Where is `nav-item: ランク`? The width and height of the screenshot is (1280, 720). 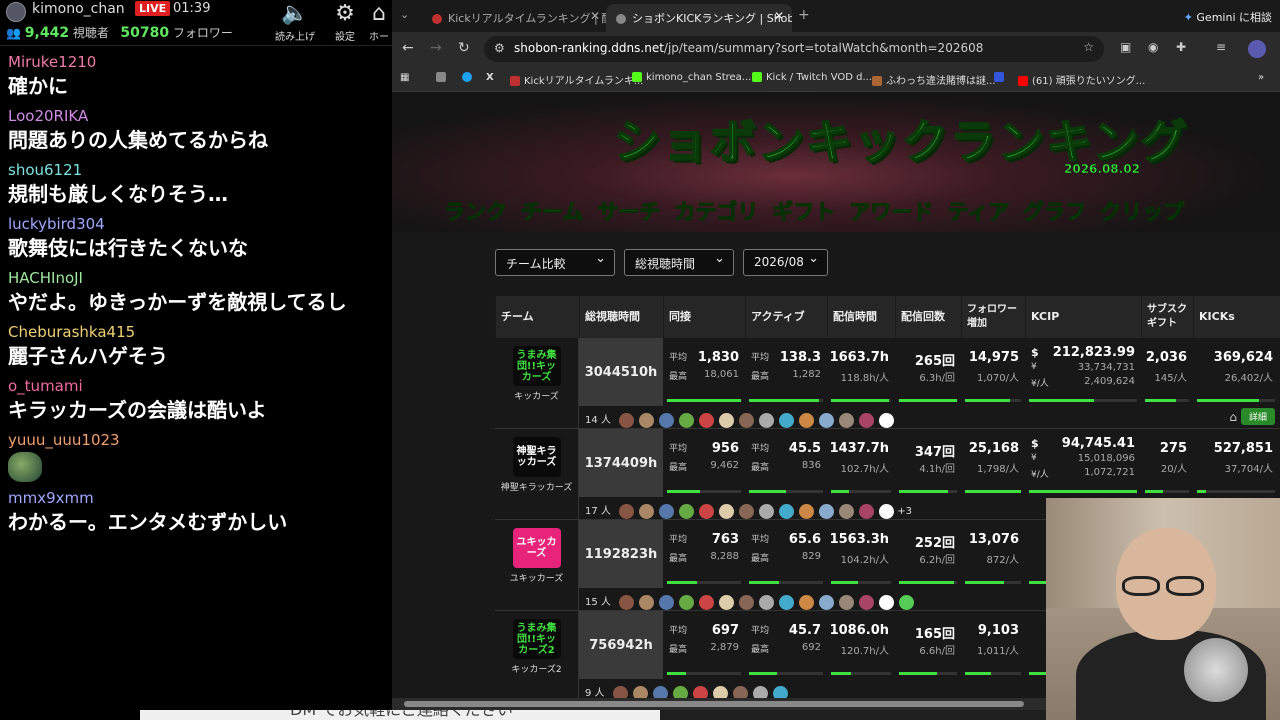 nav-item: ランク is located at coordinates (476, 211).